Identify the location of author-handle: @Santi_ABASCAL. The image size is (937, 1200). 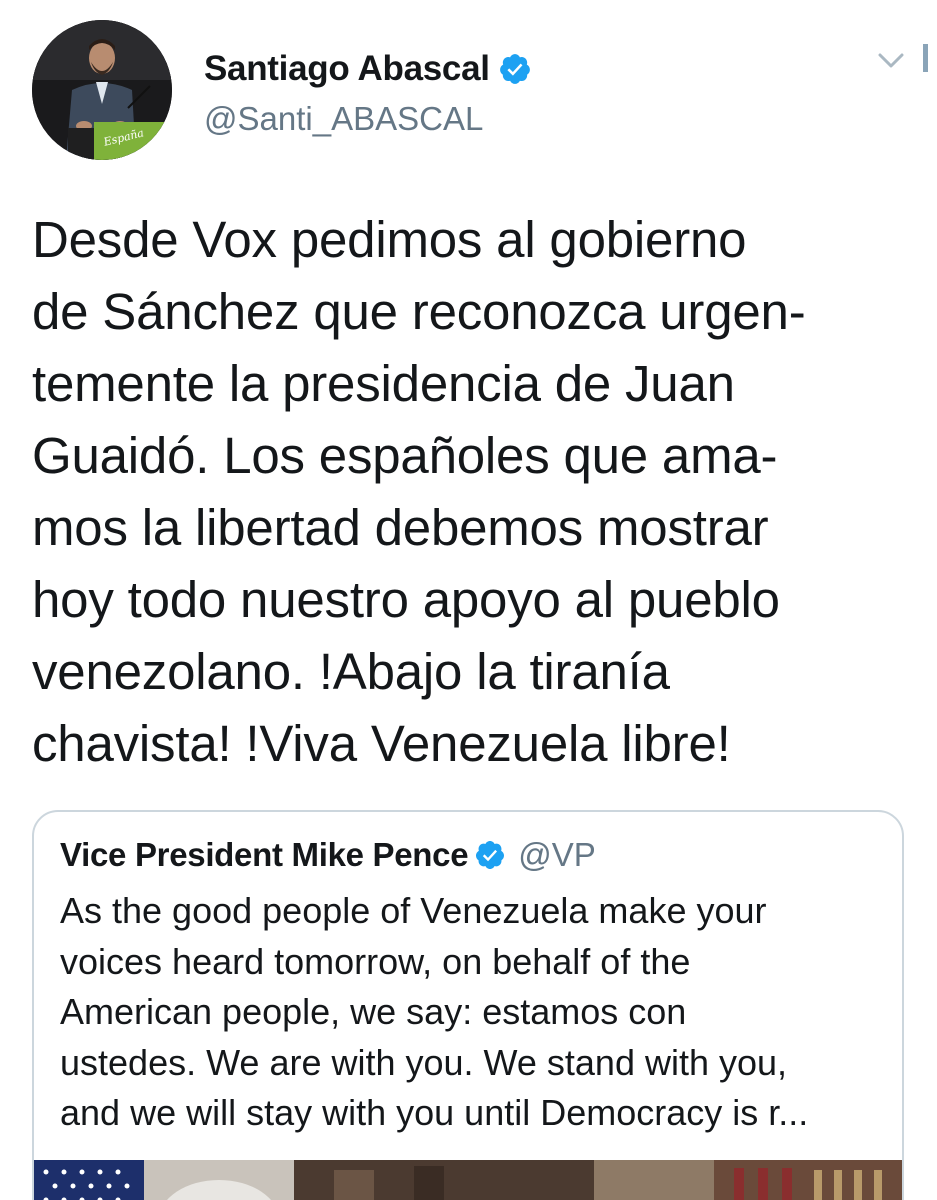
(343, 119).